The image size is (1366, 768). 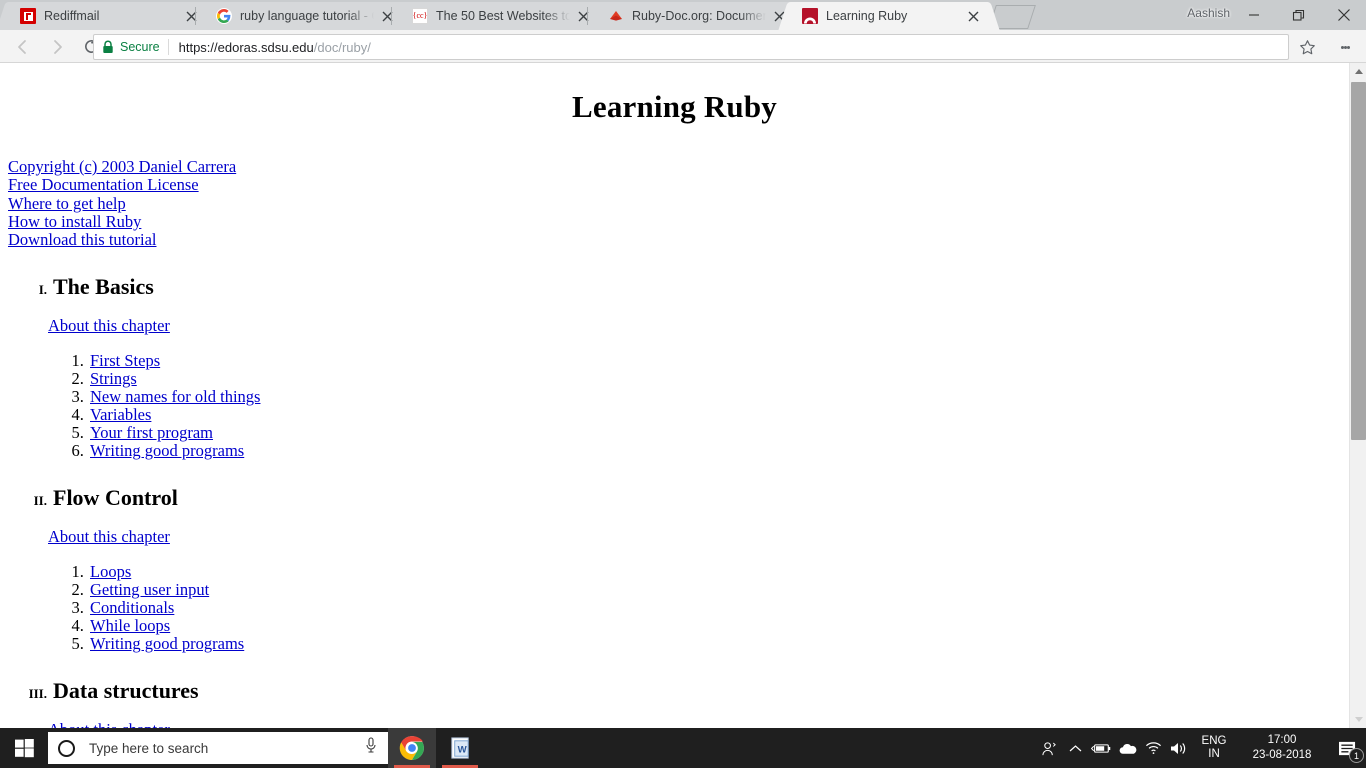 What do you see at coordinates (40, 501) in the screenshot?
I see `chapter-number: II.` at bounding box center [40, 501].